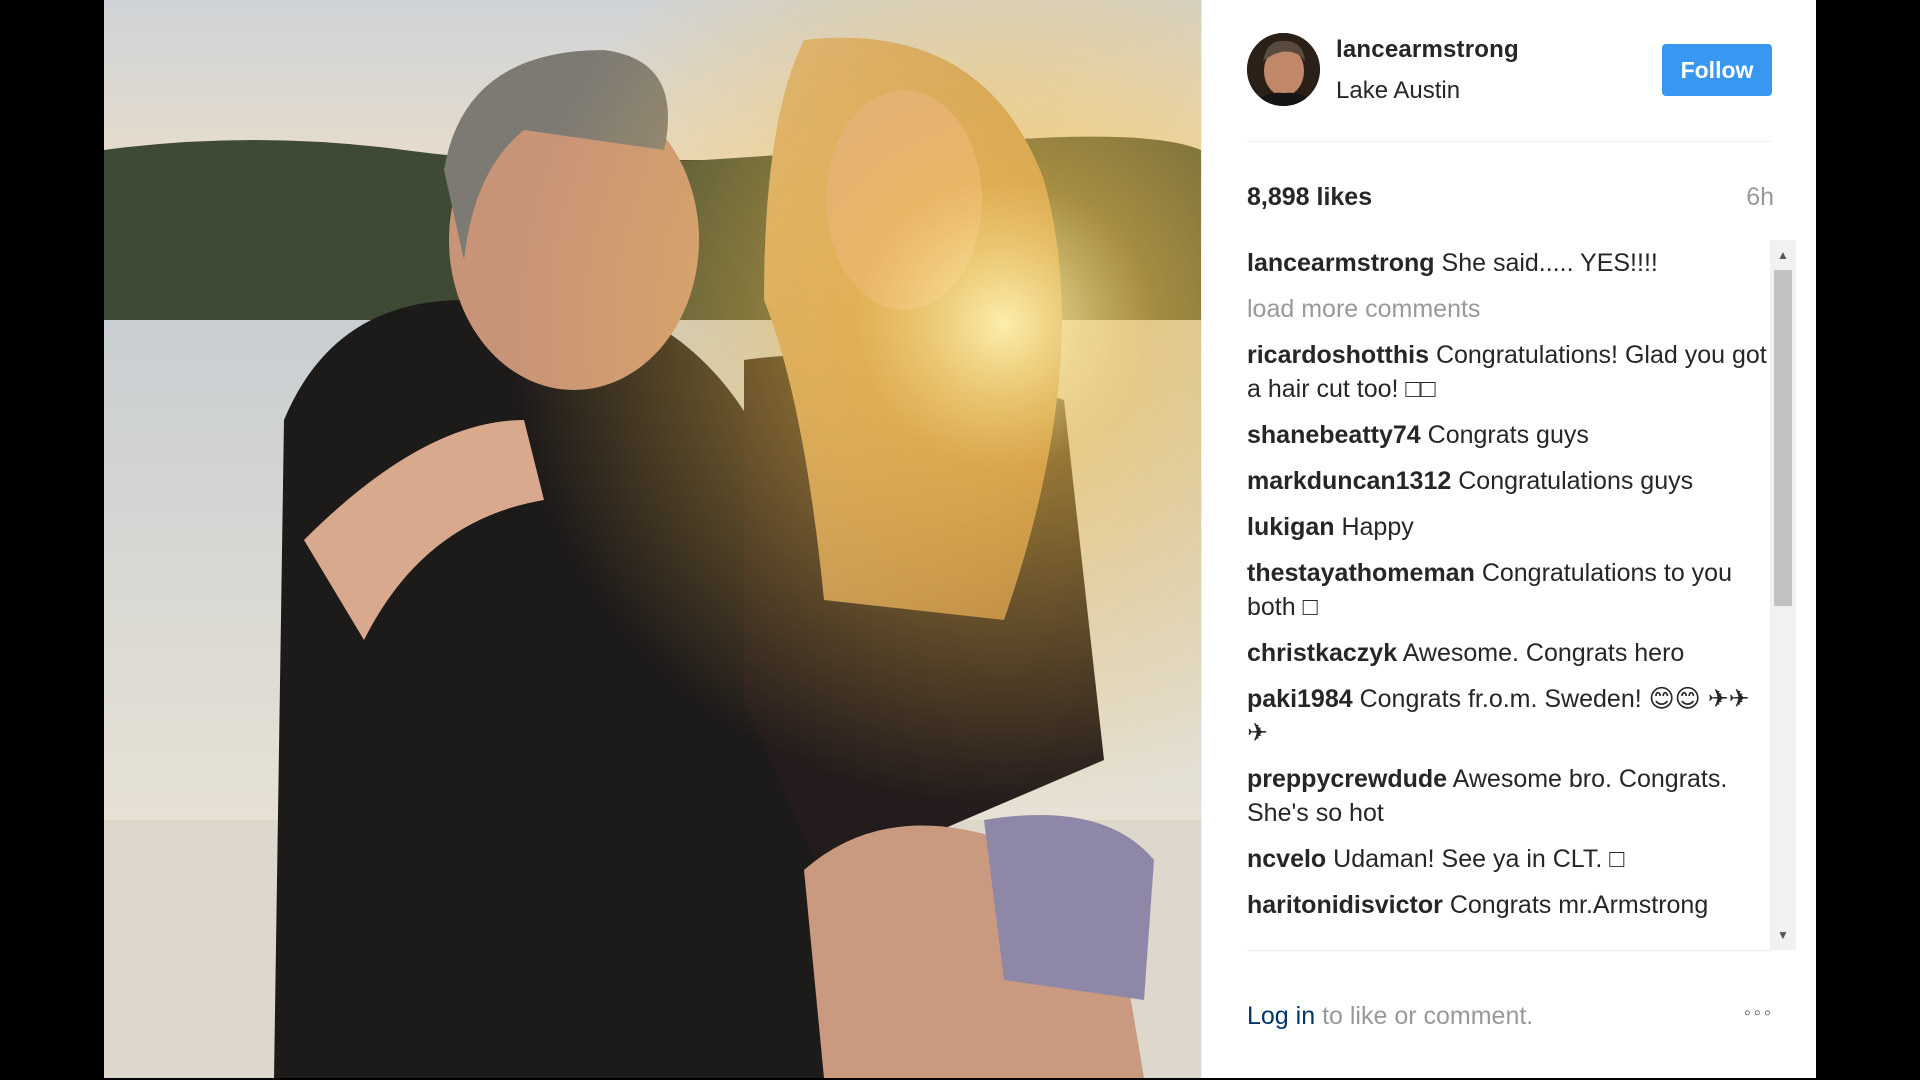 The image size is (1920, 1080). I want to click on comment-user: ncvelo, so click(1286, 859).